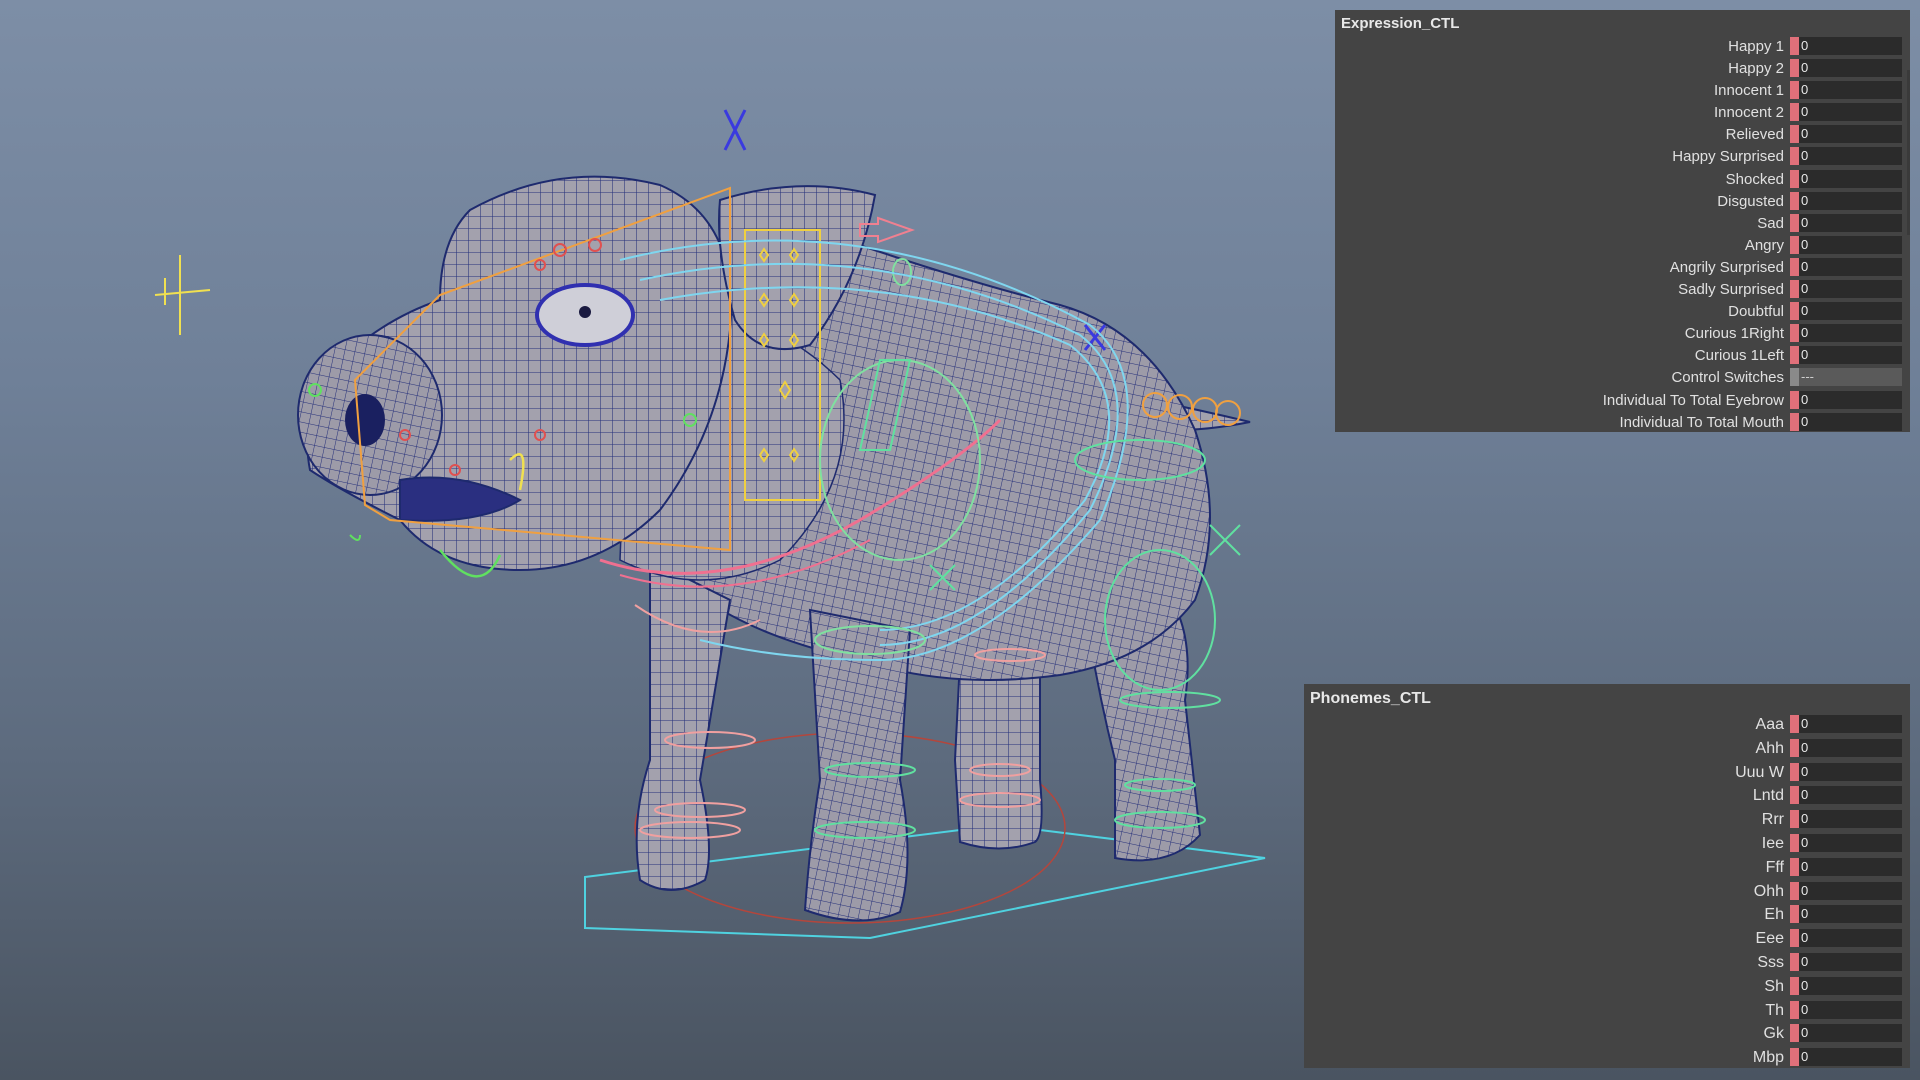  What do you see at coordinates (1622, 90) in the screenshot?
I see `attribute-row: Innocent 1 0` at bounding box center [1622, 90].